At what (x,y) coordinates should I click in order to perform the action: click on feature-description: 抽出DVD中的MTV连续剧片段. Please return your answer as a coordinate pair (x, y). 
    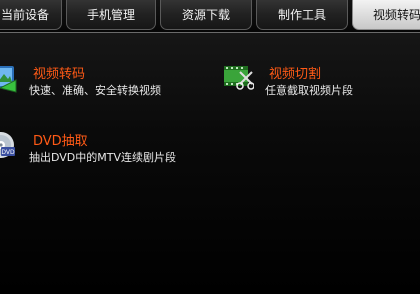
    Looking at the image, I should click on (103, 157).